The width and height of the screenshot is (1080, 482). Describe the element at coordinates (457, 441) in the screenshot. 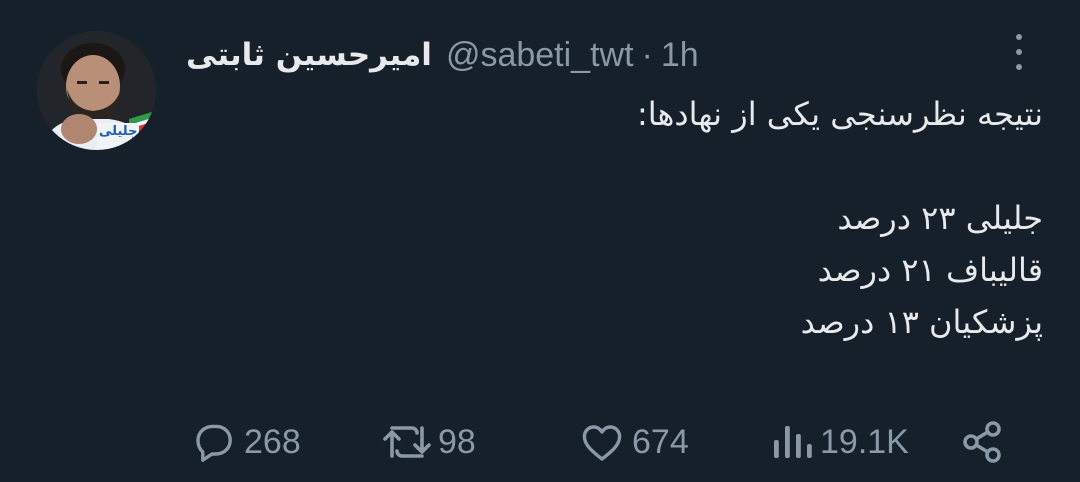

I see `retweet-count: 98` at that location.